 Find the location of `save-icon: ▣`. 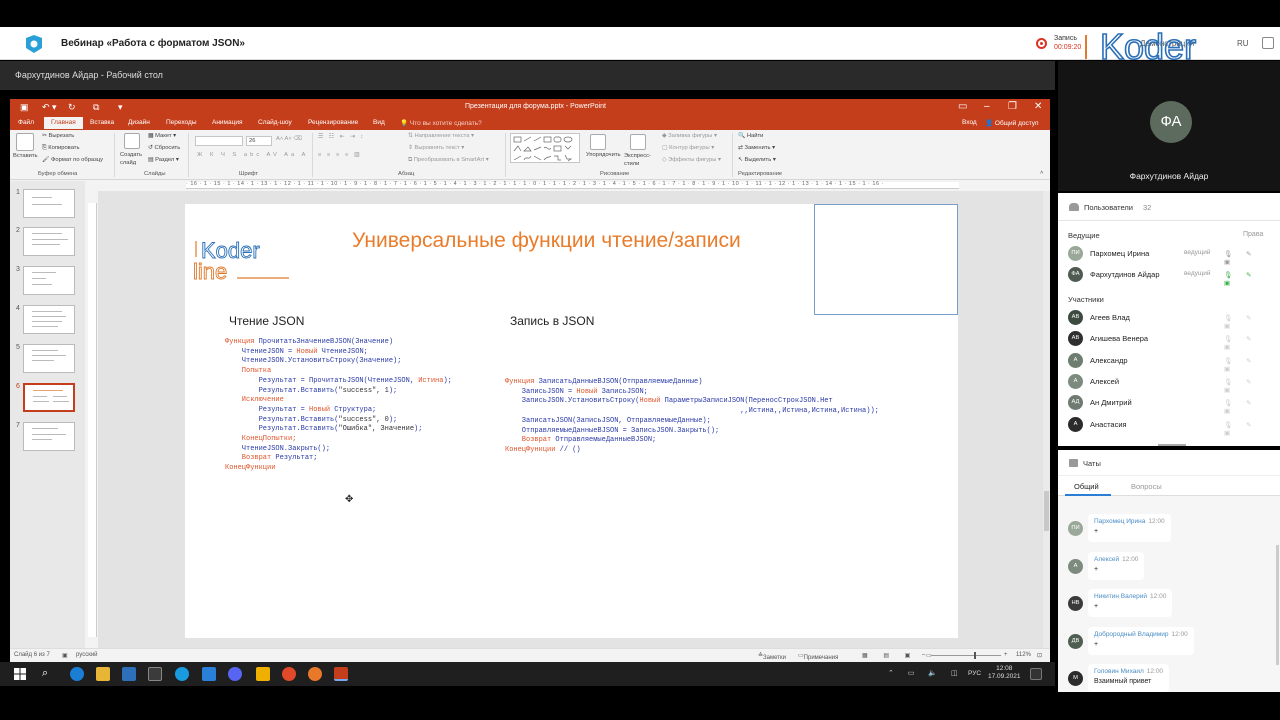

save-icon: ▣ is located at coordinates (24, 107).